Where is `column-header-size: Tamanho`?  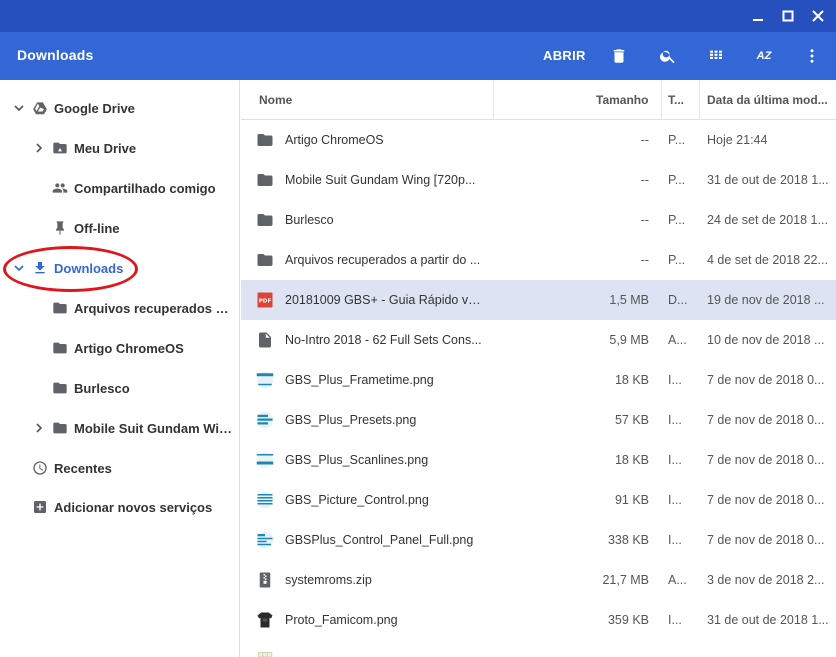
column-header-size: Tamanho is located at coordinates (622, 100).